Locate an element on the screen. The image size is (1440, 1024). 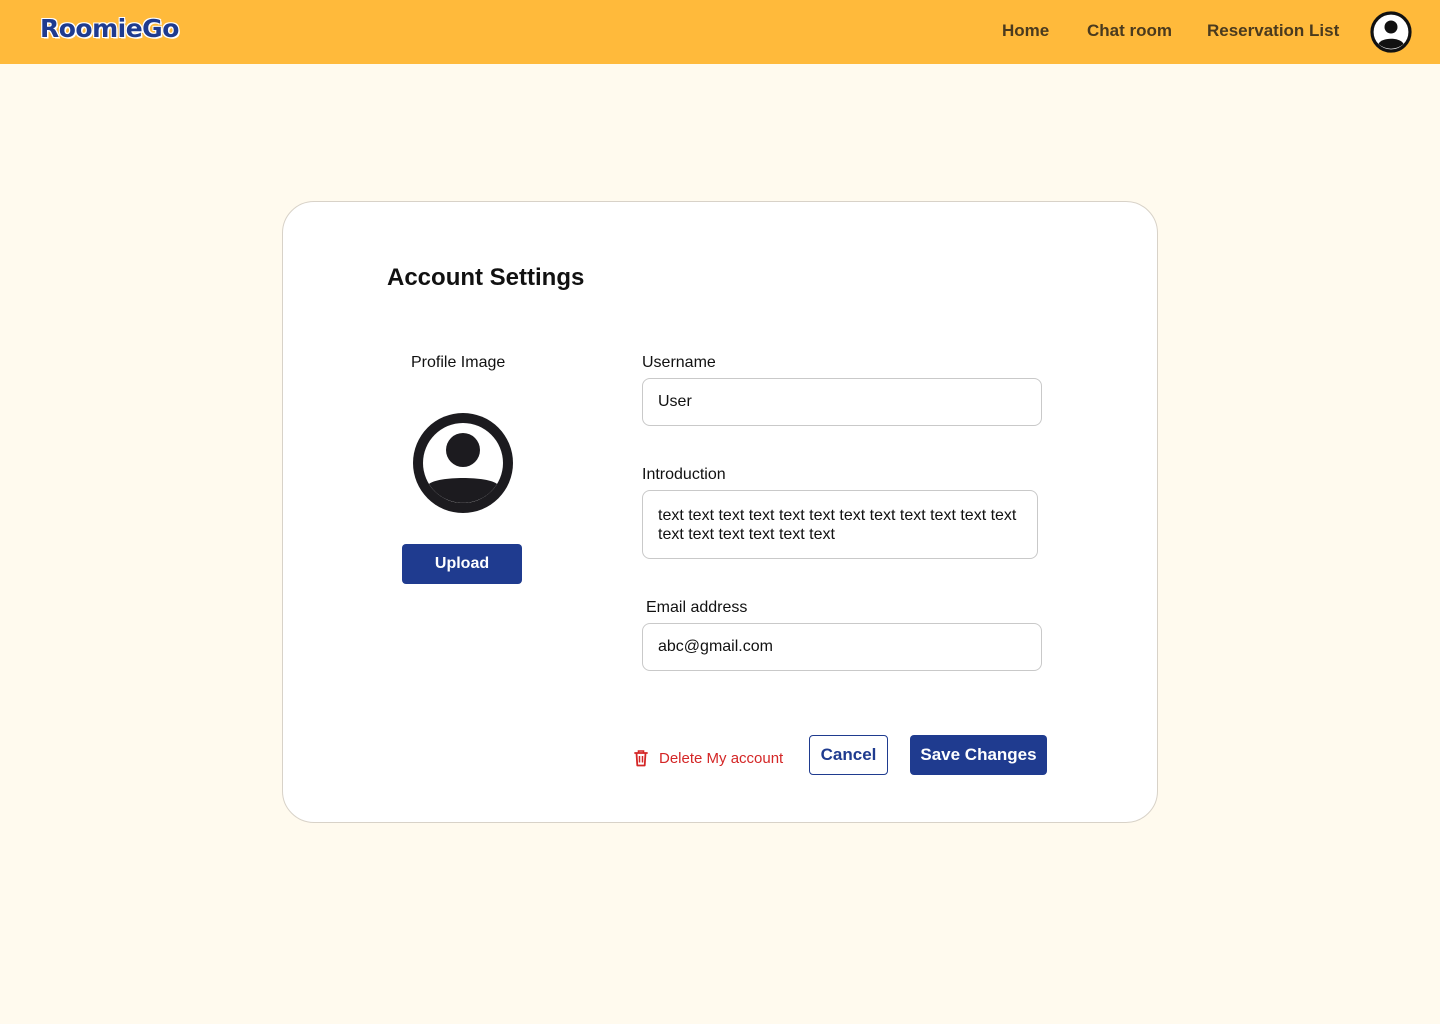
upload-button: Upload is located at coordinates (462, 564).